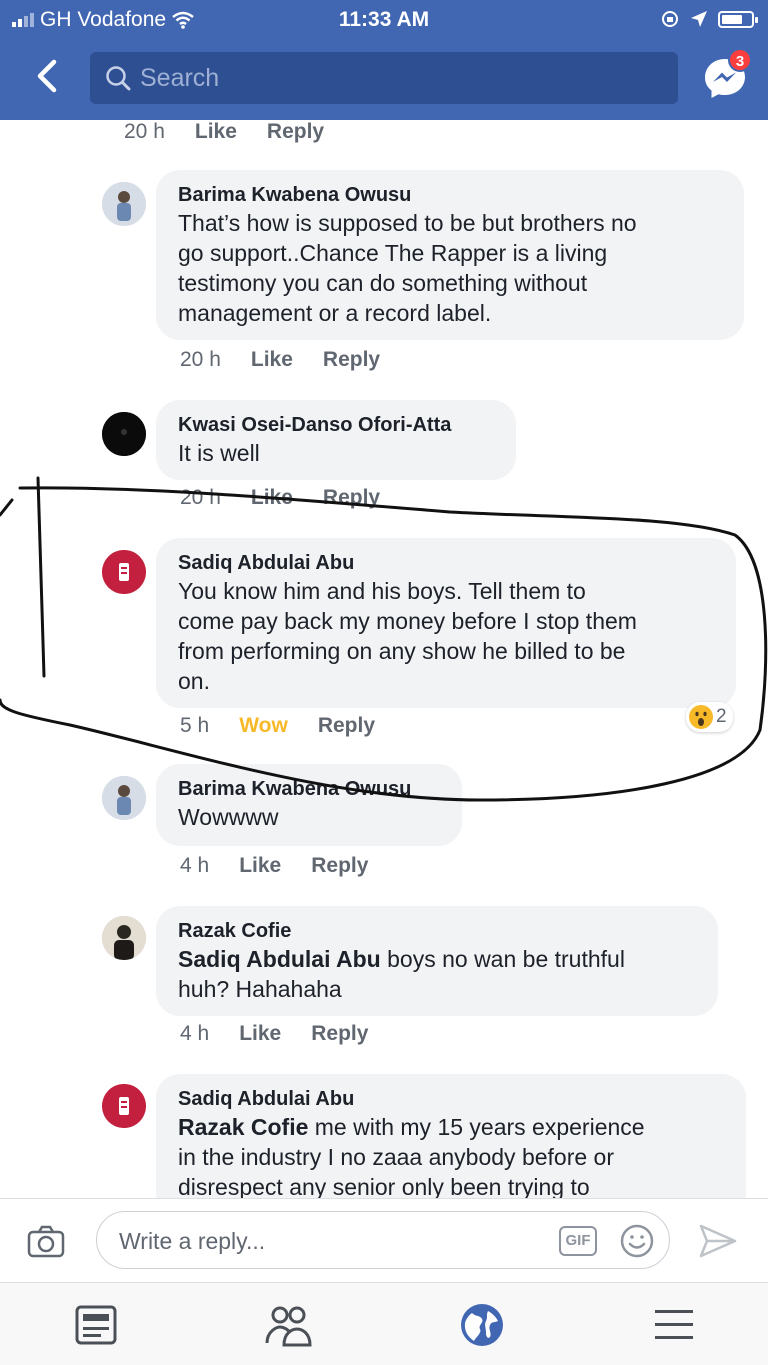 This screenshot has height=1365, width=768. What do you see at coordinates (740, 60) in the screenshot?
I see `messenger-badge: 3` at bounding box center [740, 60].